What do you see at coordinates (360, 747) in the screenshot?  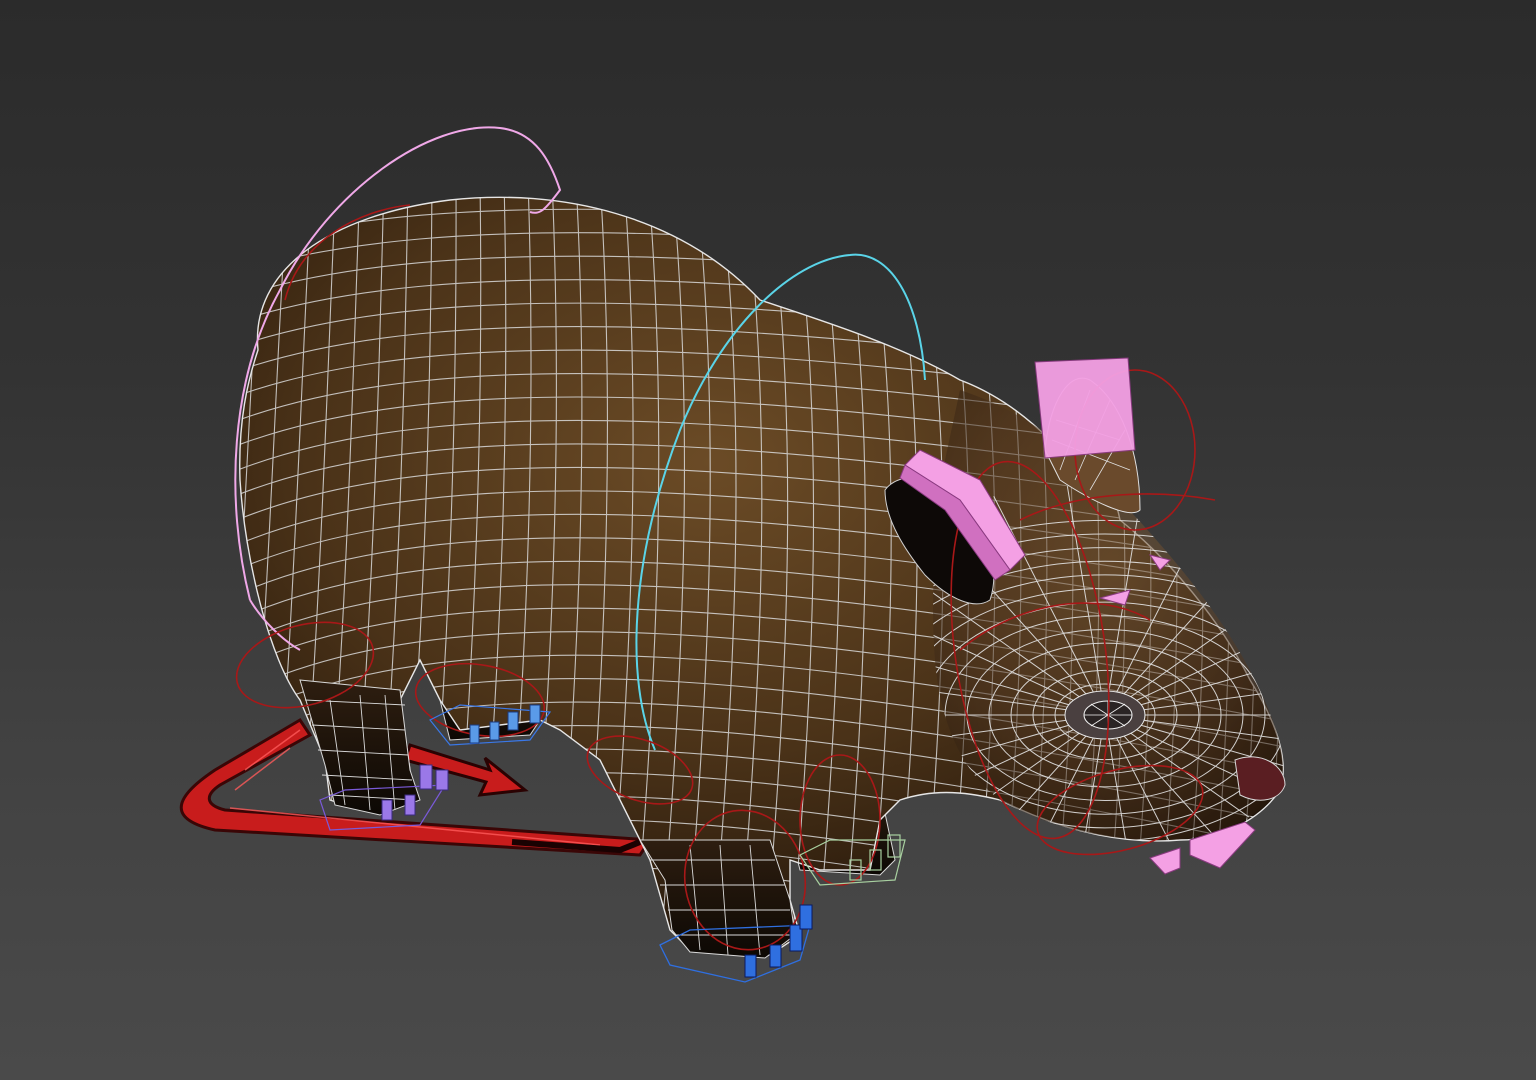 I see `back-near-leg` at bounding box center [360, 747].